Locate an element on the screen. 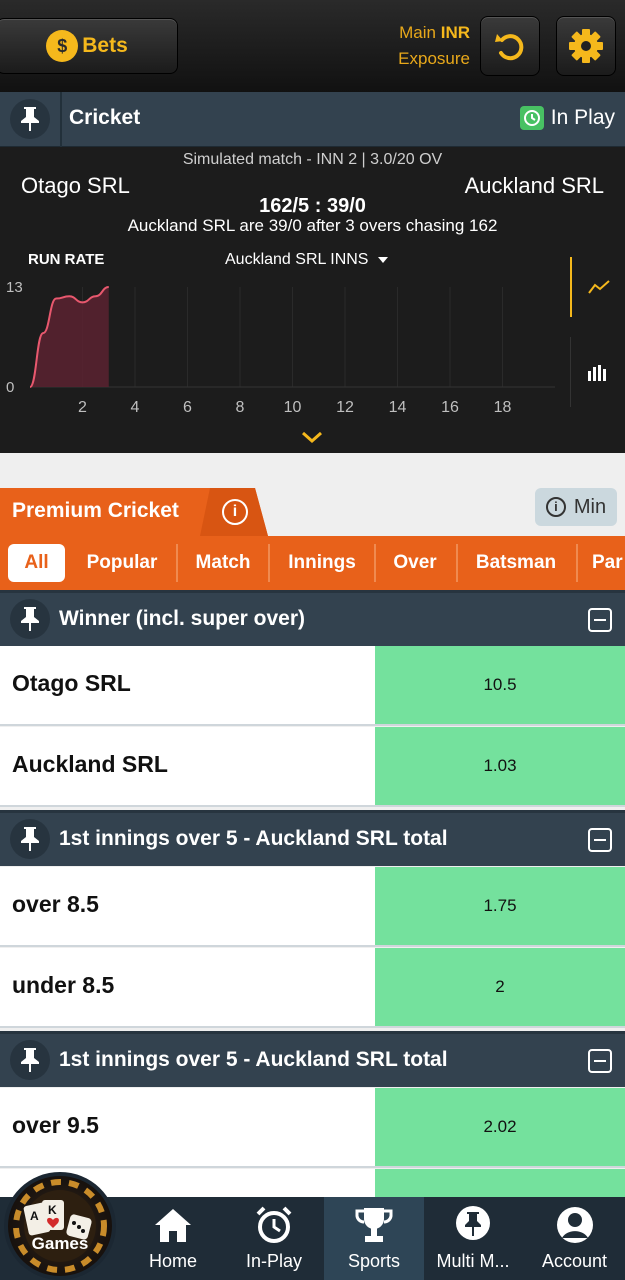 This screenshot has width=625, height=1280. filter-tab-batsman: Batsman is located at coordinates (516, 563).